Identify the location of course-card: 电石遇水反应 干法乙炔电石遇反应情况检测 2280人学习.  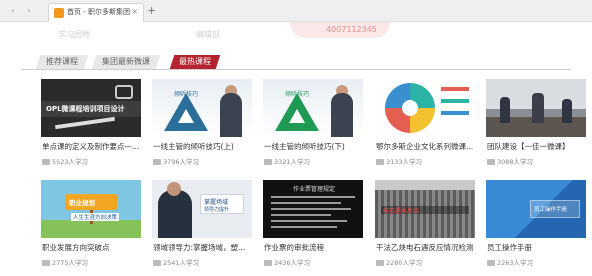
(425, 223).